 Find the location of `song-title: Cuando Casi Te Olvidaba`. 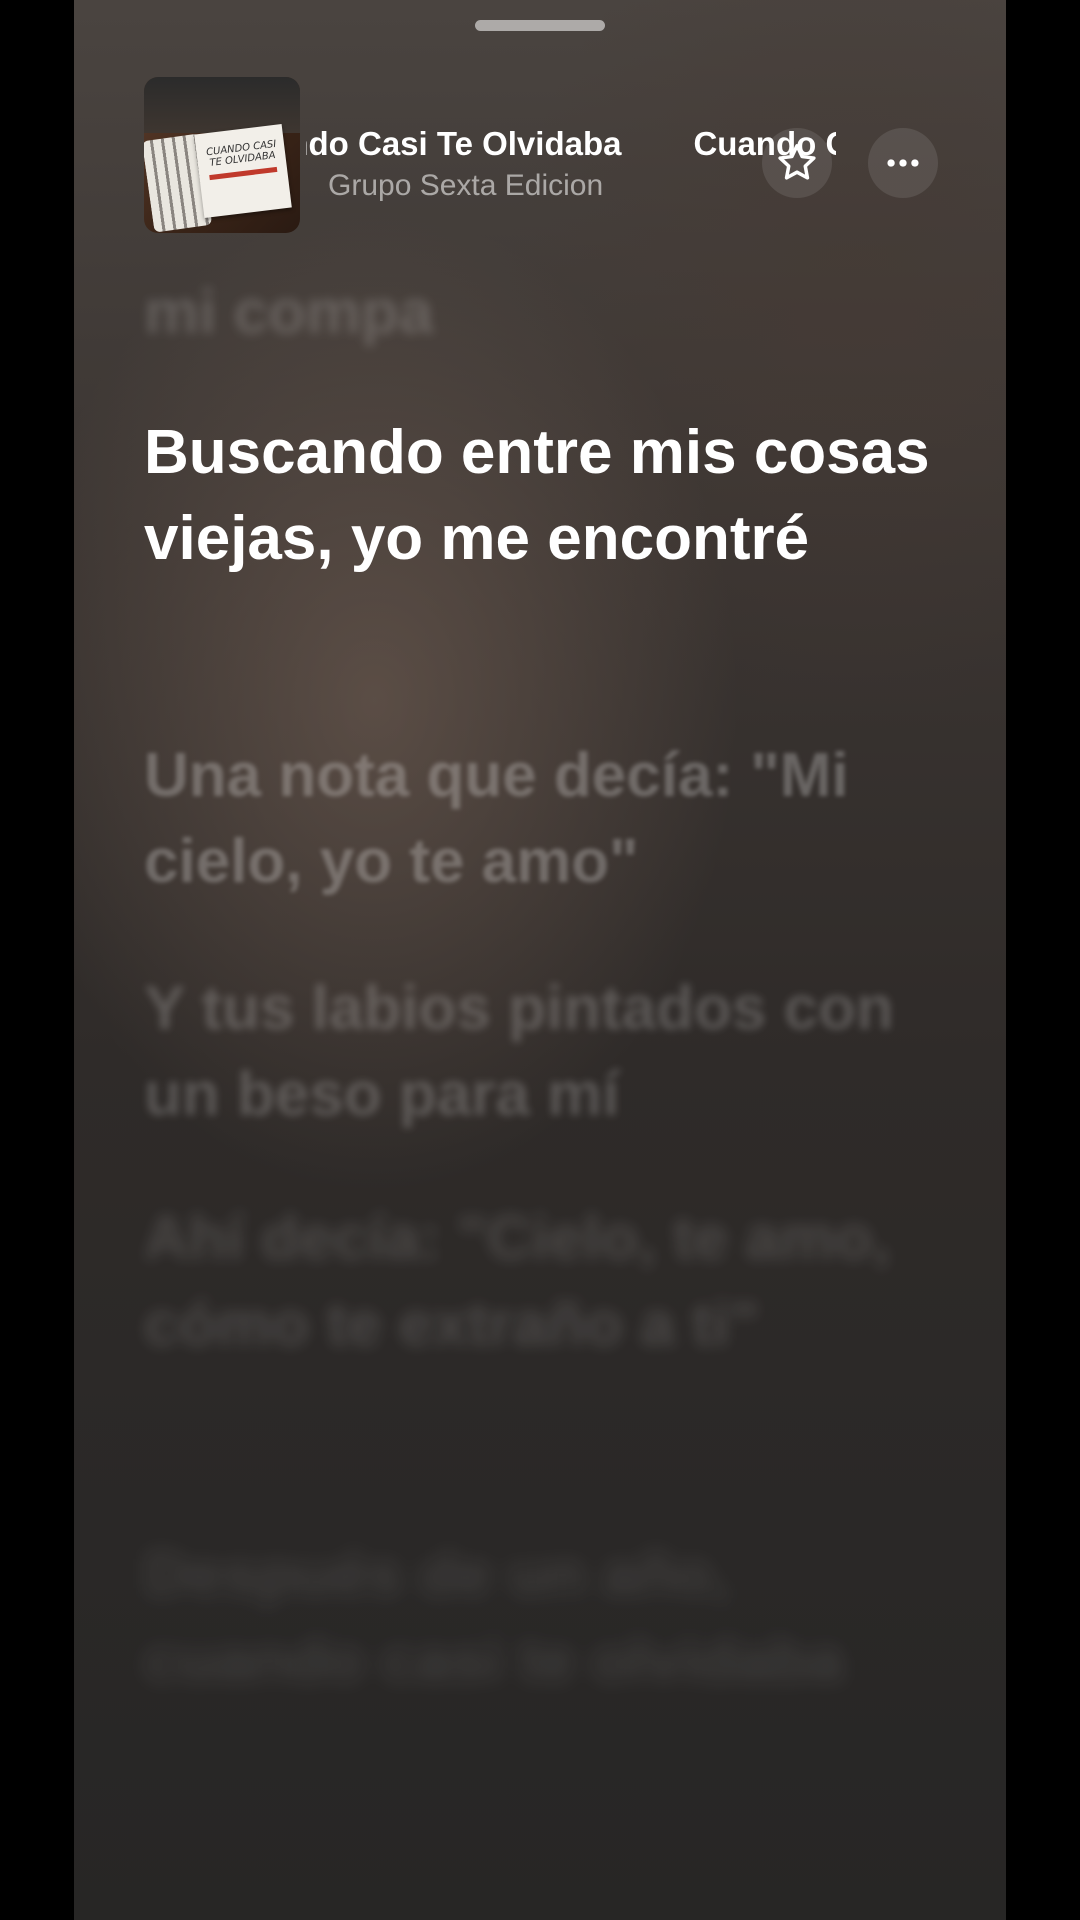

song-title: Cuando Casi Te Olvidaba is located at coordinates (464, 143).